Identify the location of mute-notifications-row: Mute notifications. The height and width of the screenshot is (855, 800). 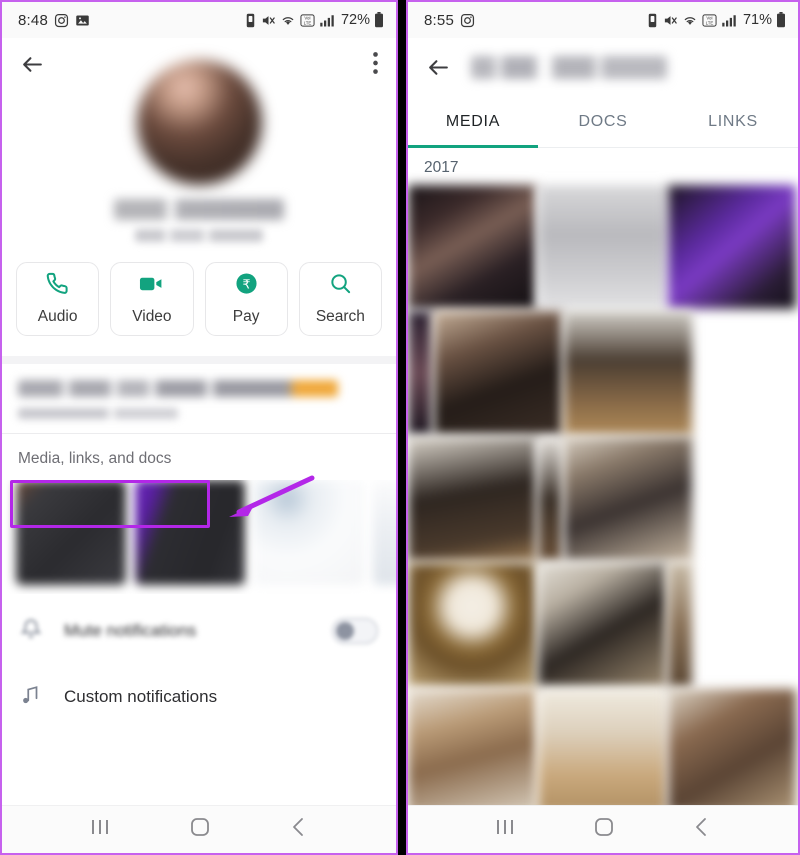
(199, 629).